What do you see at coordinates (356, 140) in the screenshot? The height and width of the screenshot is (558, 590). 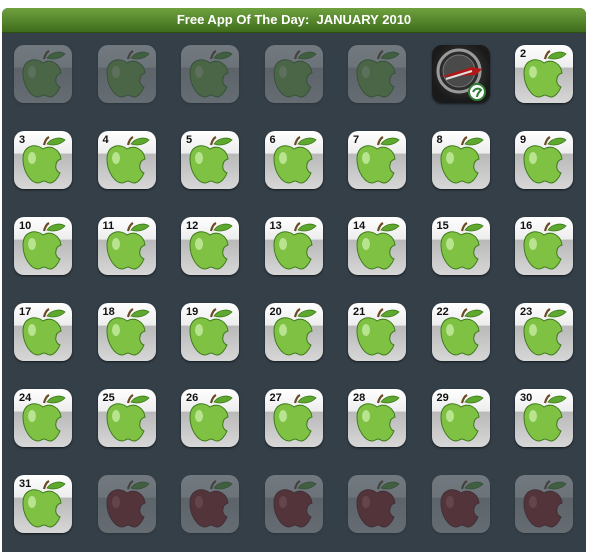 I see `day-number: 7` at bounding box center [356, 140].